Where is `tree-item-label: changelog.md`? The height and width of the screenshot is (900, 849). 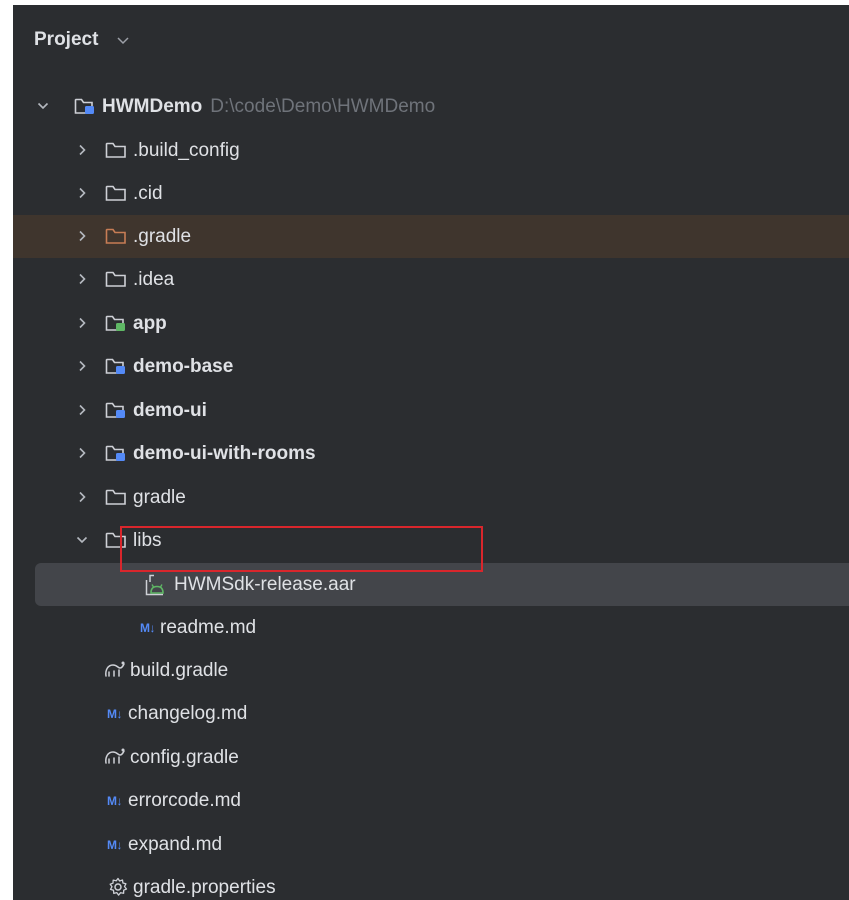 tree-item-label: changelog.md is located at coordinates (188, 713).